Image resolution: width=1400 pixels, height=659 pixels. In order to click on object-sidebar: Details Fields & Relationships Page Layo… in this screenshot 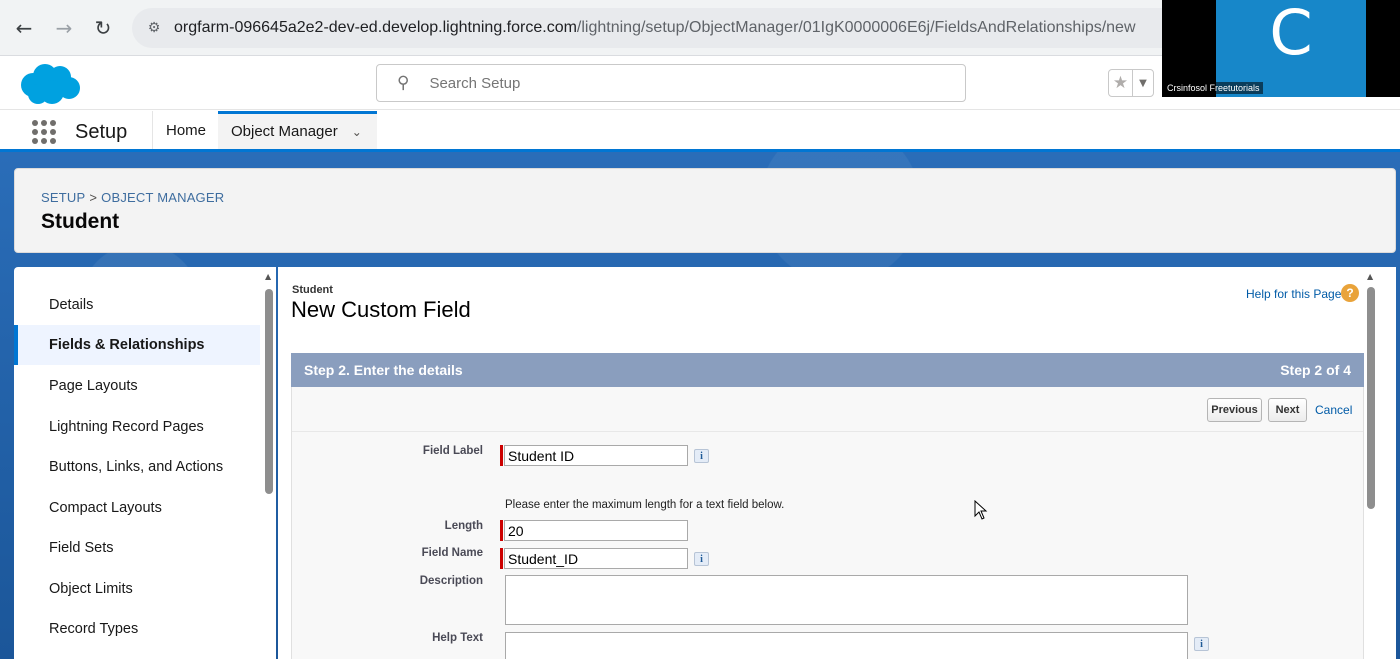, I will do `click(145, 463)`.